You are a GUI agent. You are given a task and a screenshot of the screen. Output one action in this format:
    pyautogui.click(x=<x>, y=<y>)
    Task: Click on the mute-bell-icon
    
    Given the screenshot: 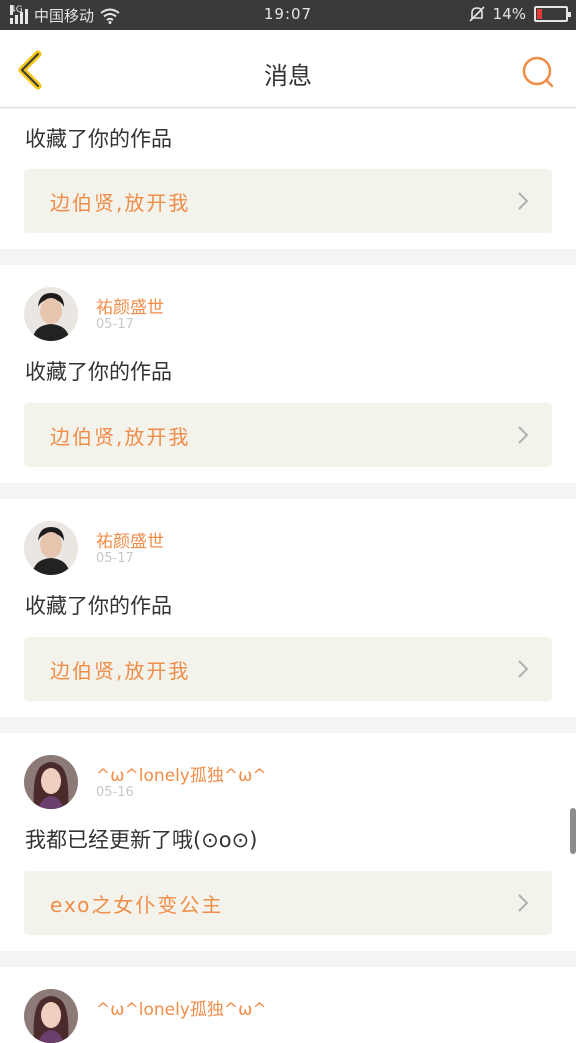 What is the action you would take?
    pyautogui.click(x=477, y=14)
    